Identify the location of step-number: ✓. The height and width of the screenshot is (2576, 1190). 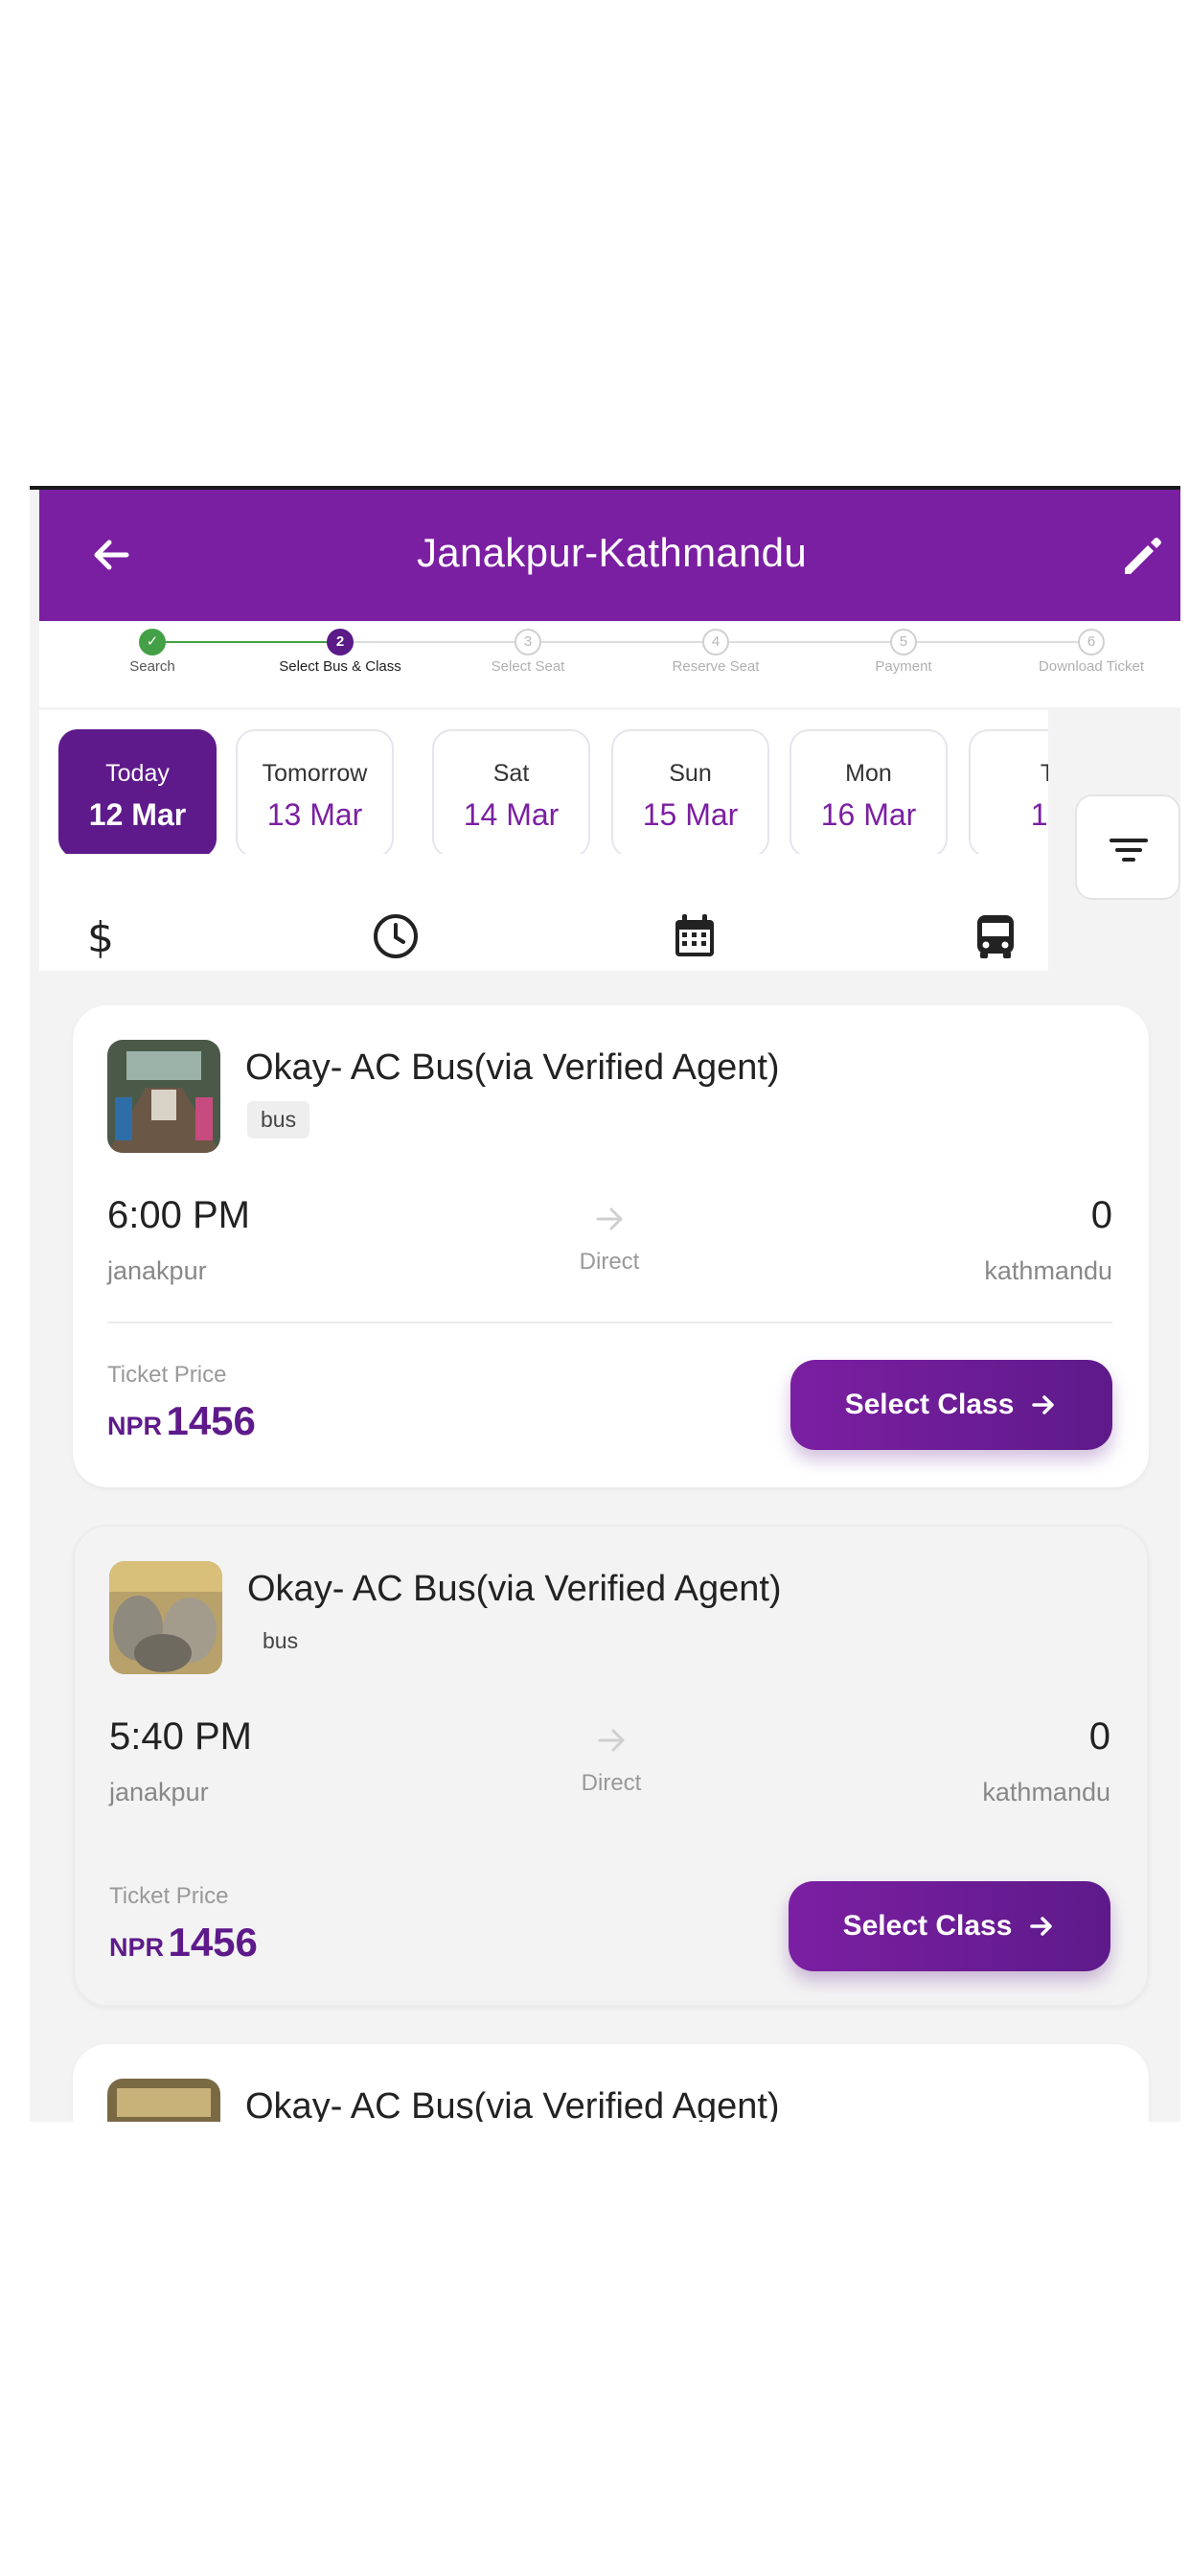
(152, 642).